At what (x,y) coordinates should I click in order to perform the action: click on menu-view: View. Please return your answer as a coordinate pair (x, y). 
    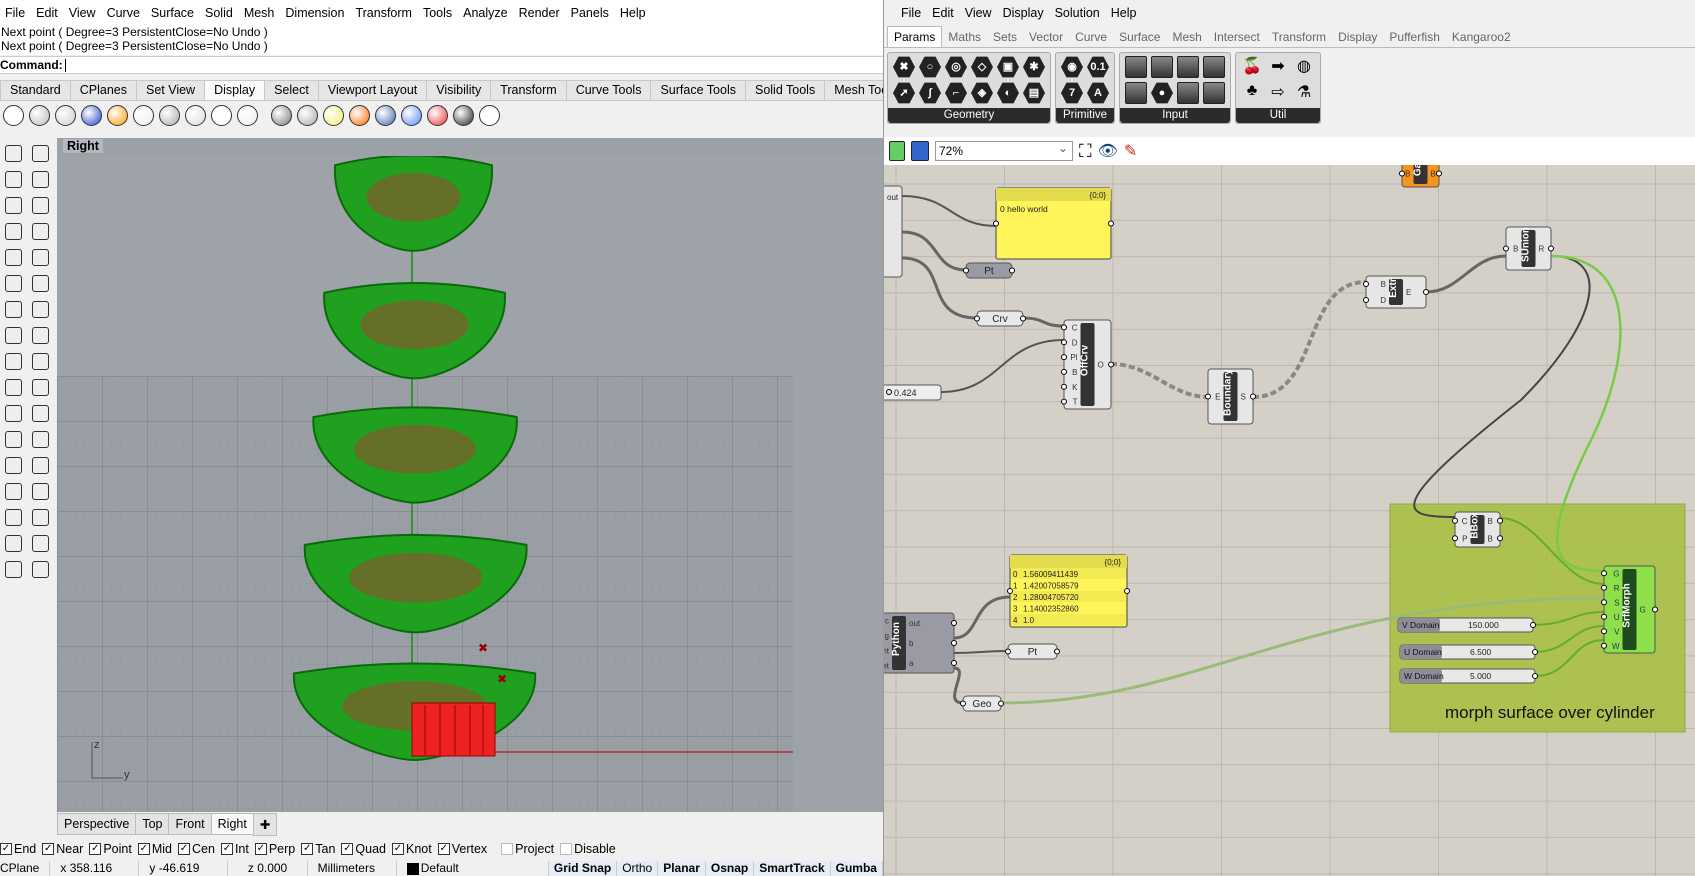
    Looking at the image, I should click on (83, 13).